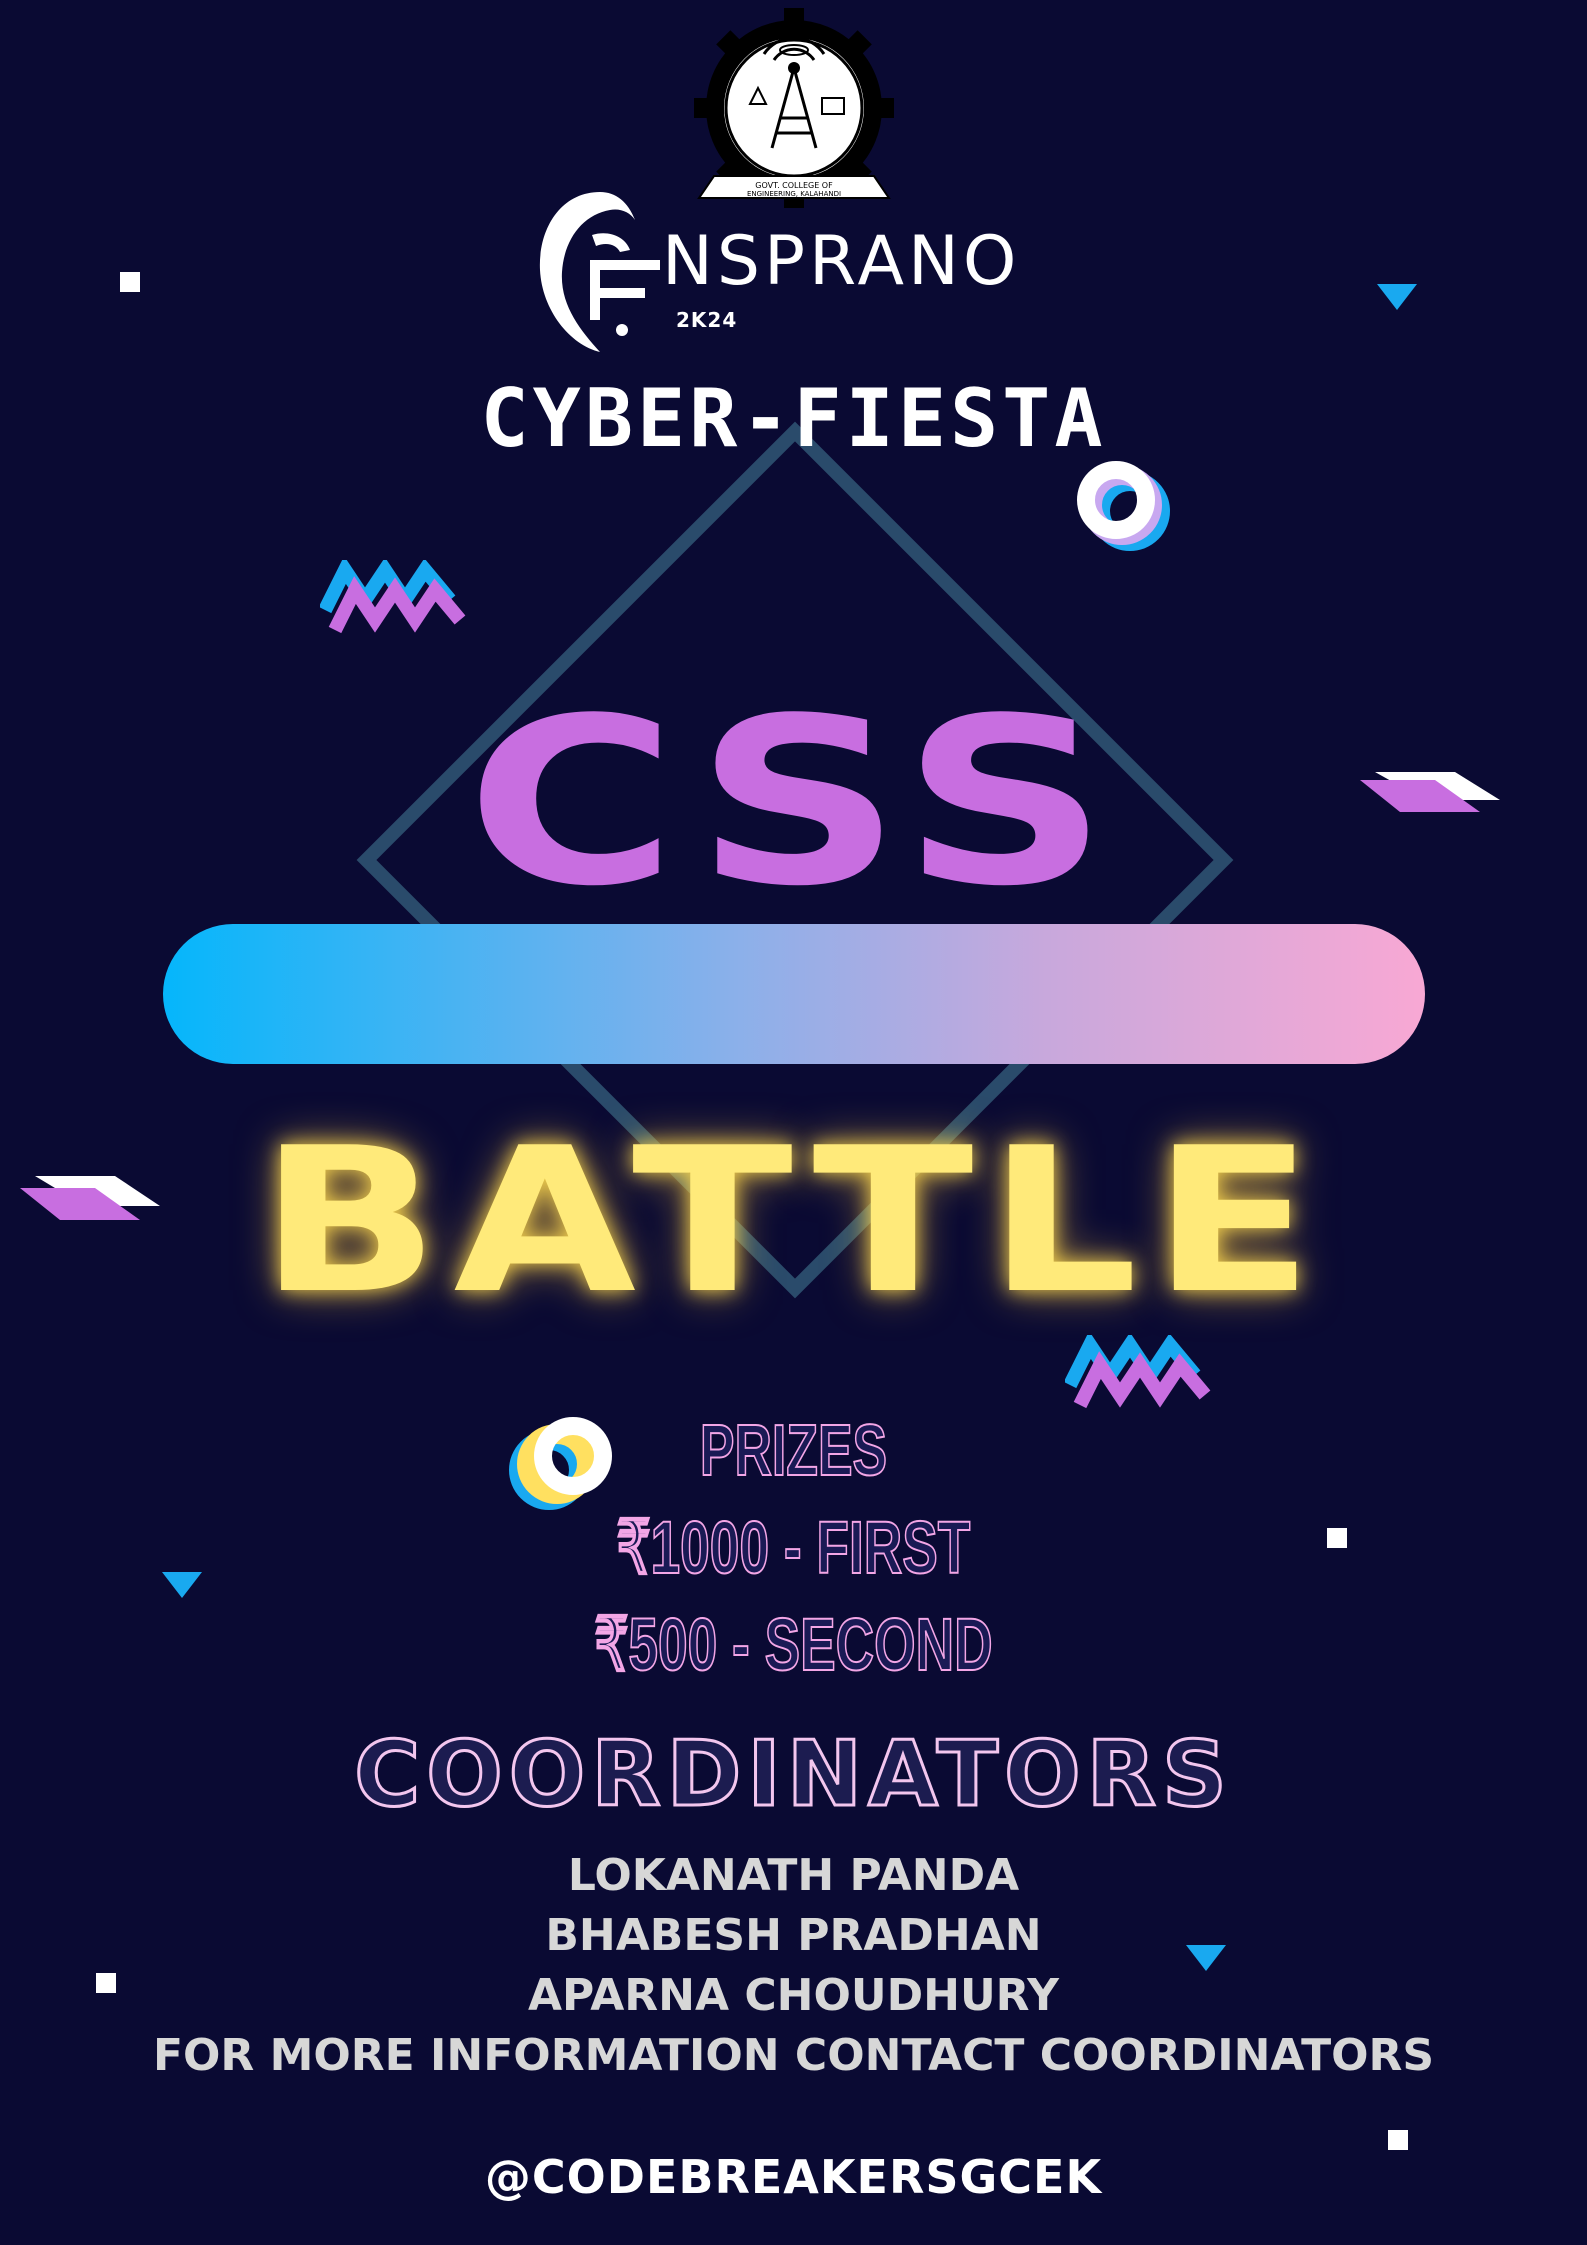 Image resolution: width=1587 pixels, height=2245 pixels. I want to click on coordinators-heading: COORDINATORS, so click(793, 1775).